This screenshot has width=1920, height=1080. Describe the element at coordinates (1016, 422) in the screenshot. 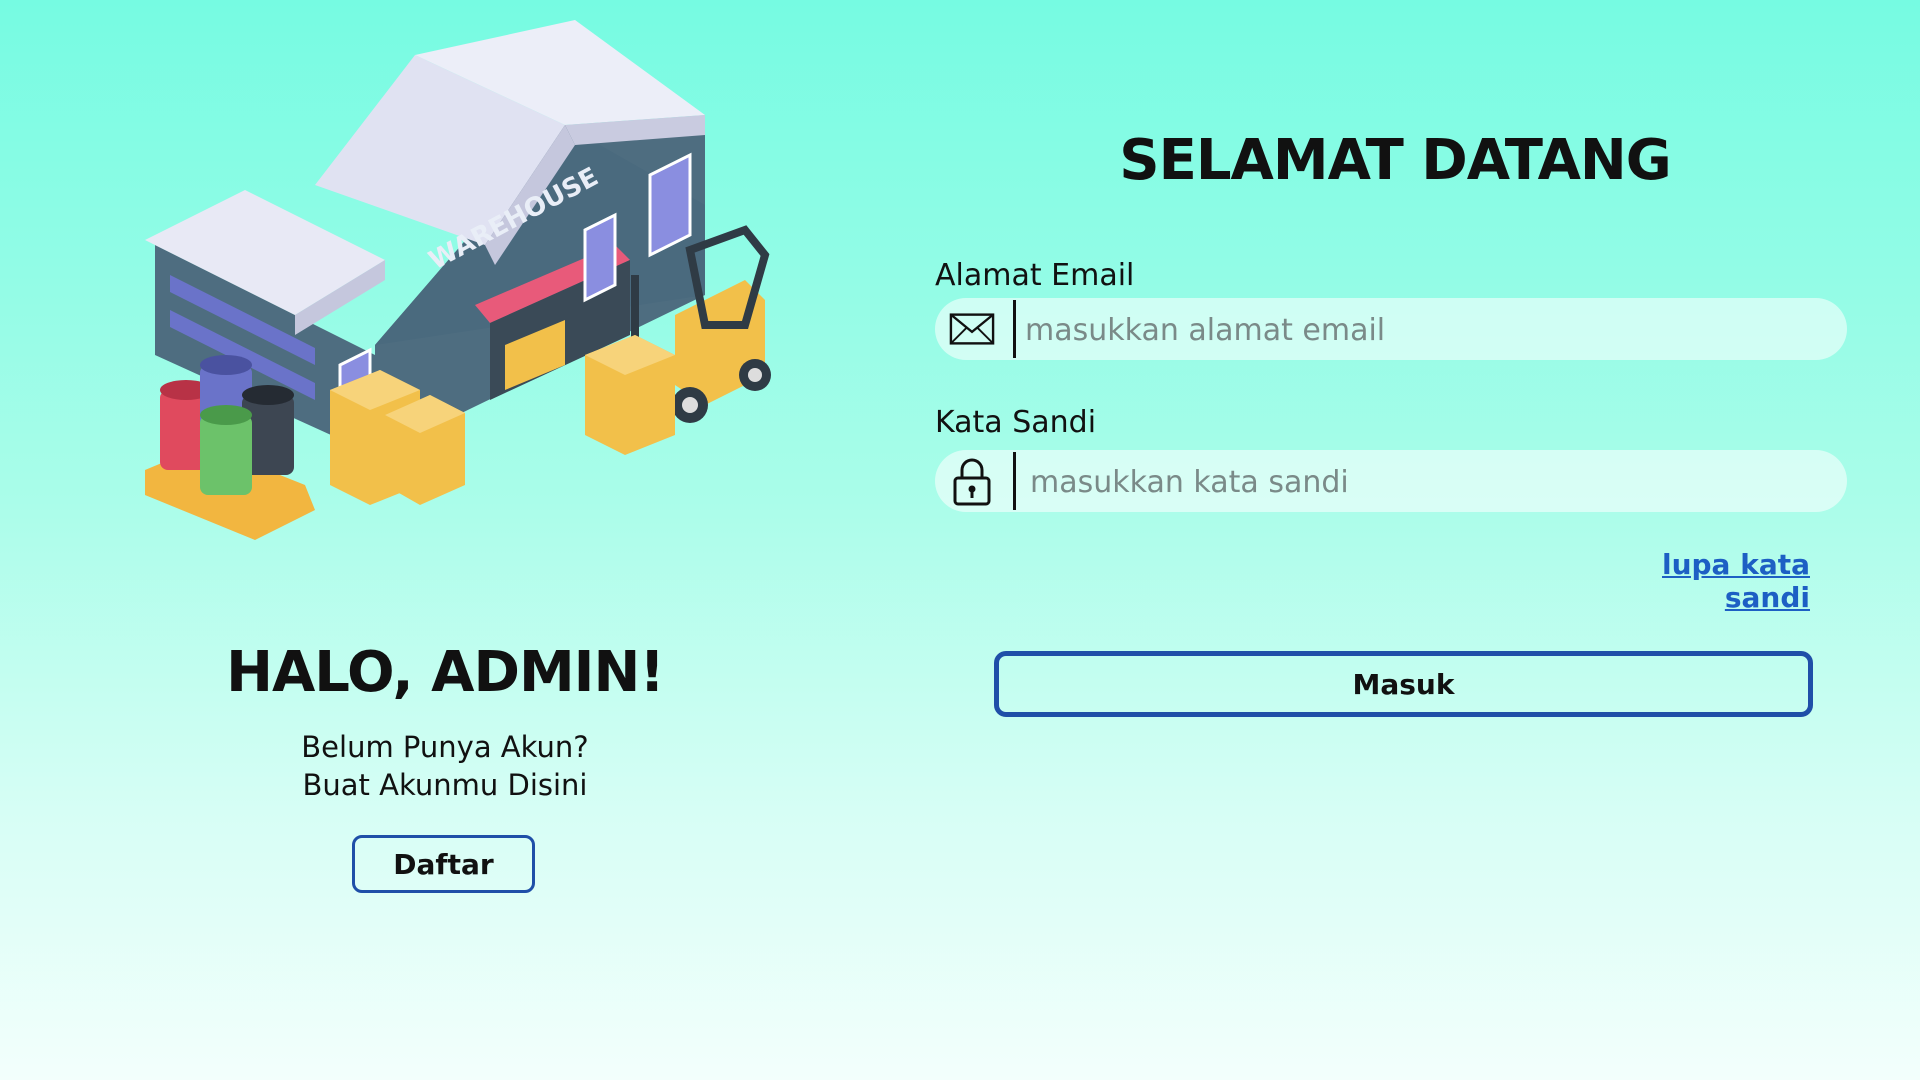

I see `password-label: Kata Sandi` at that location.